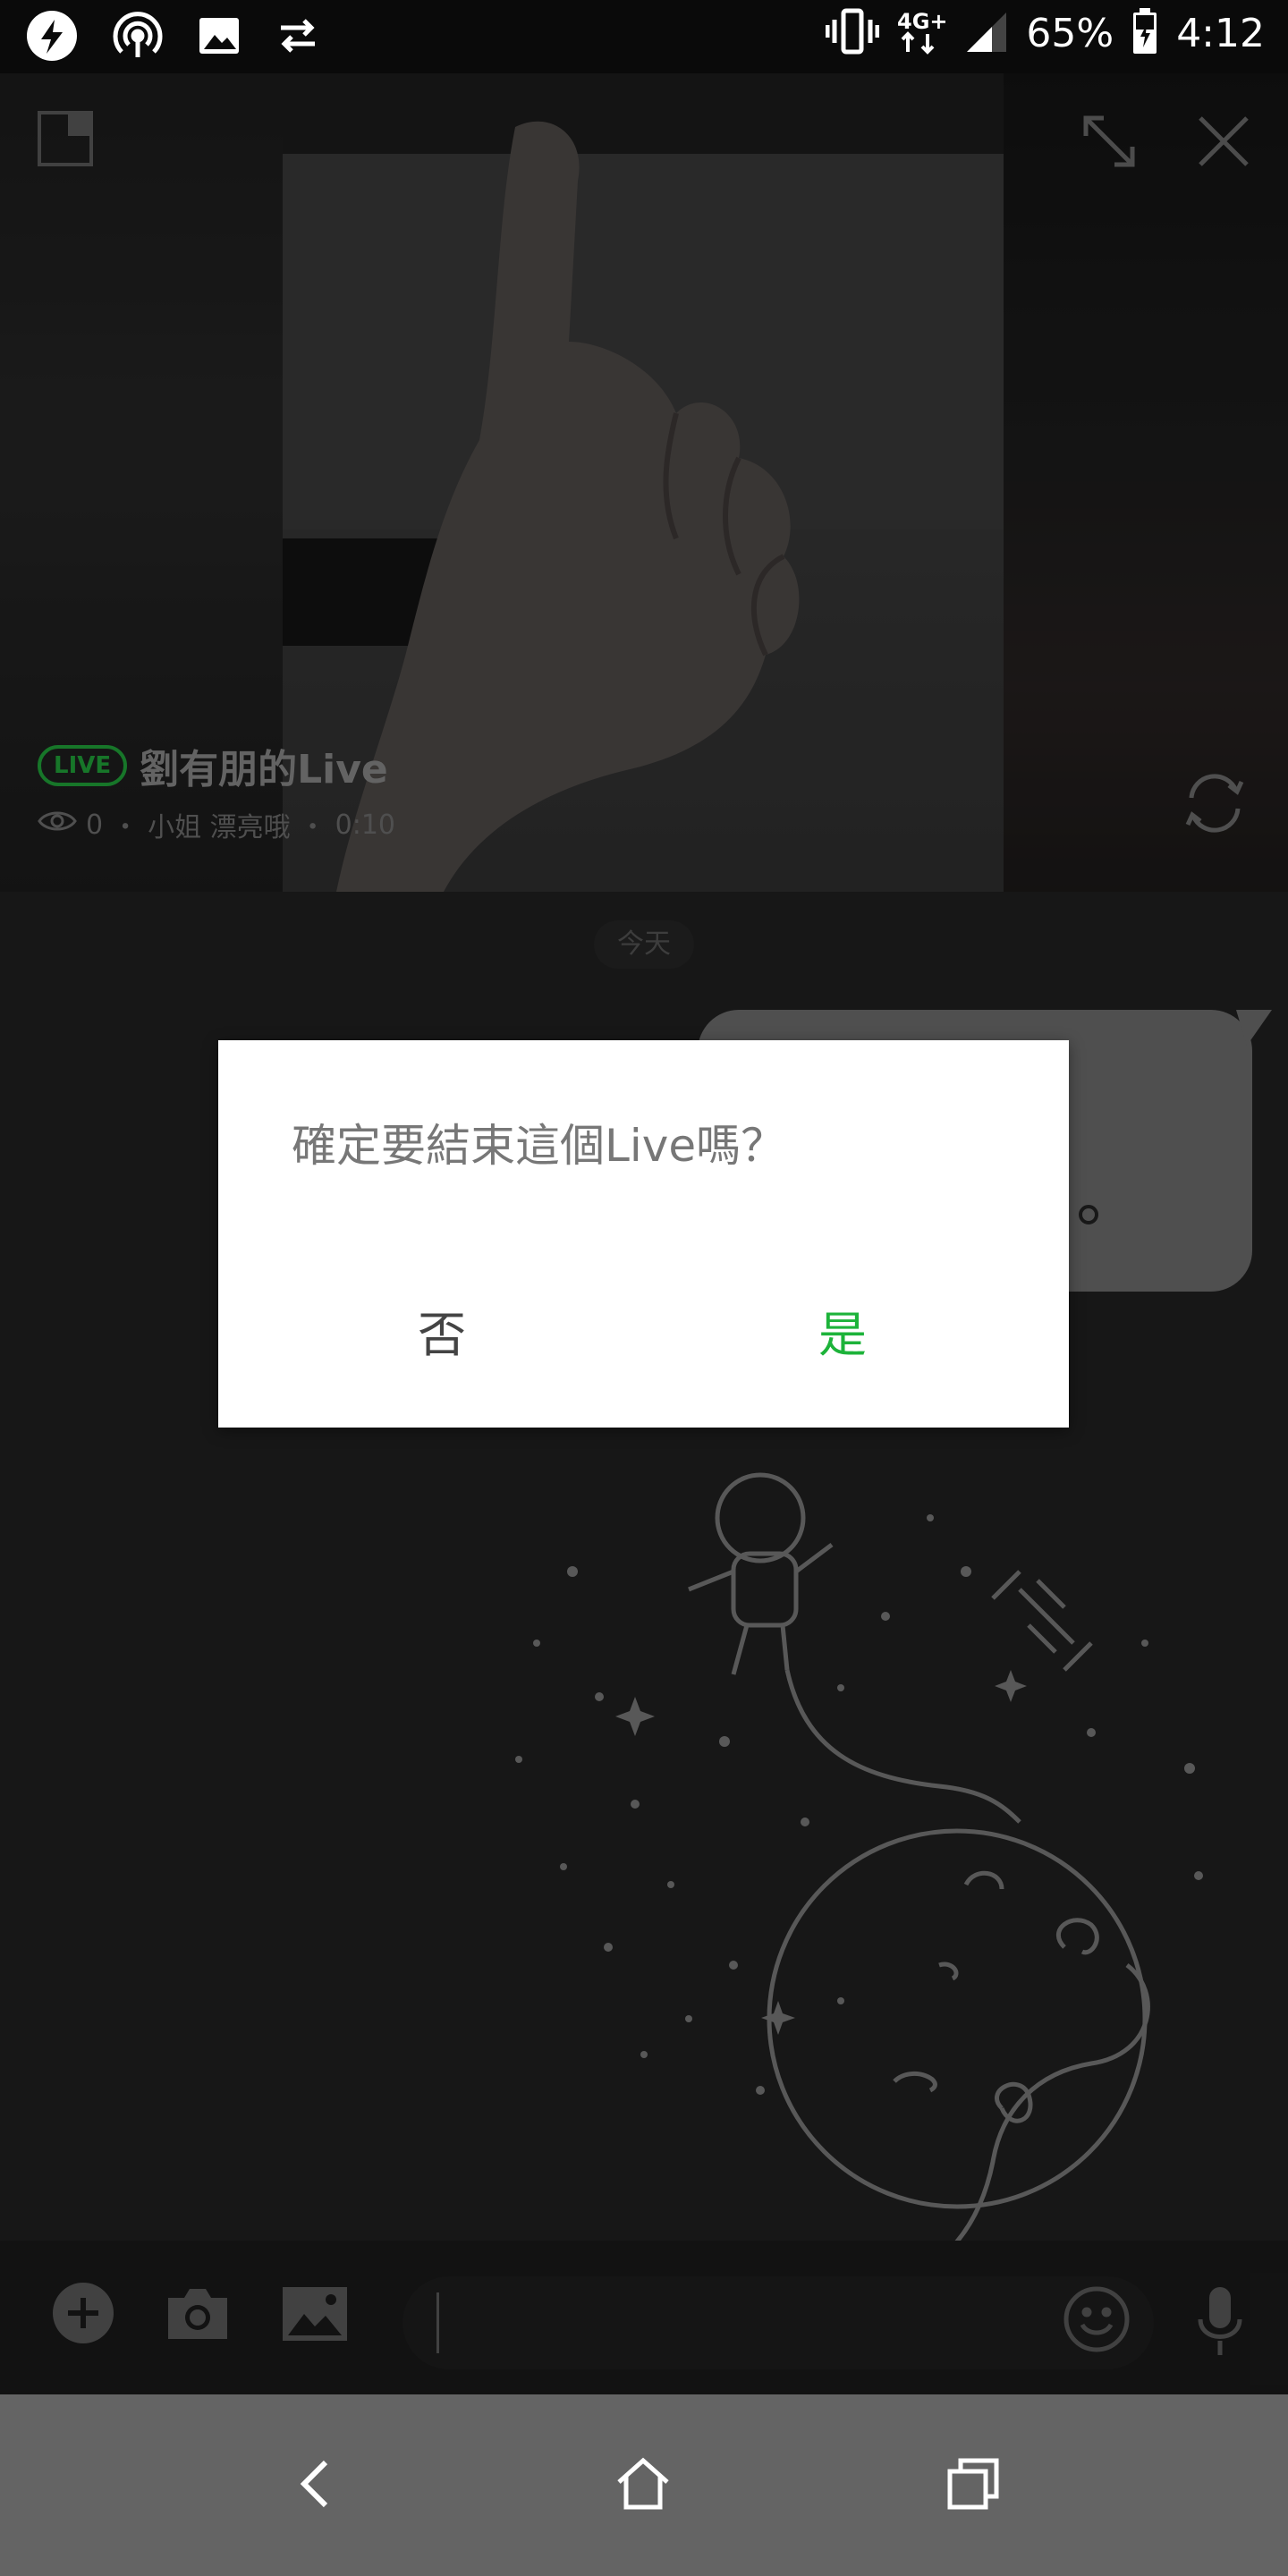  What do you see at coordinates (297, 37) in the screenshot?
I see `sync-icon` at bounding box center [297, 37].